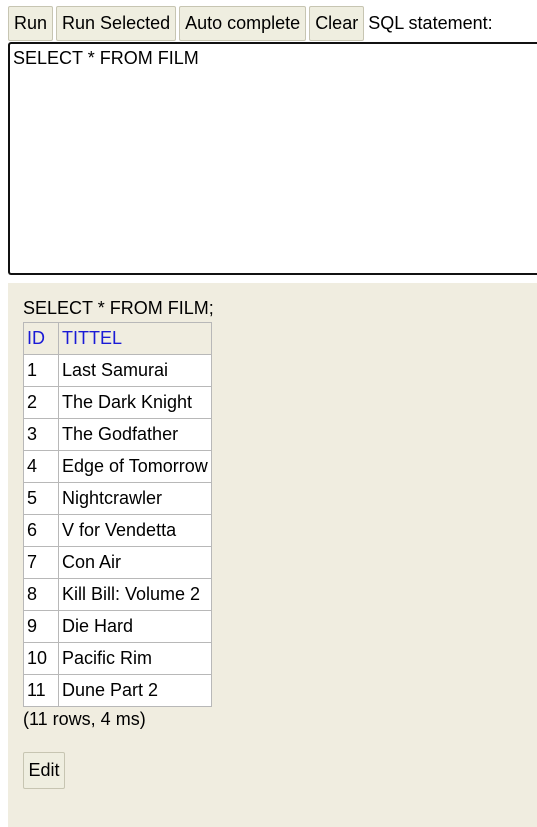  What do you see at coordinates (135, 562) in the screenshot?
I see `cell-tittel: Con Air` at bounding box center [135, 562].